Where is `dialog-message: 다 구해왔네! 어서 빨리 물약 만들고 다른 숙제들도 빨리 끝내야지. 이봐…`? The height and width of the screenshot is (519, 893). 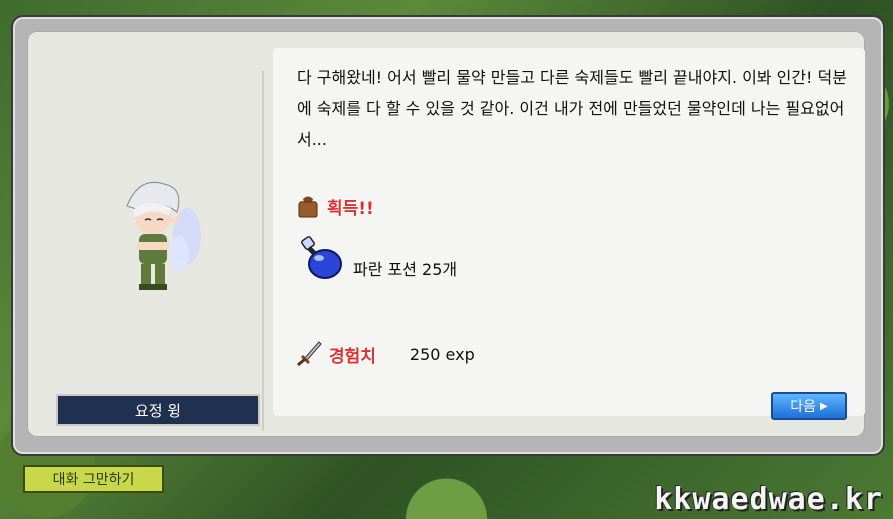
dialog-message: 다 구해왔네! 어서 빨리 물약 만들고 다른 숙제들도 빨리 끝내야지. 이봐… is located at coordinates (572, 108).